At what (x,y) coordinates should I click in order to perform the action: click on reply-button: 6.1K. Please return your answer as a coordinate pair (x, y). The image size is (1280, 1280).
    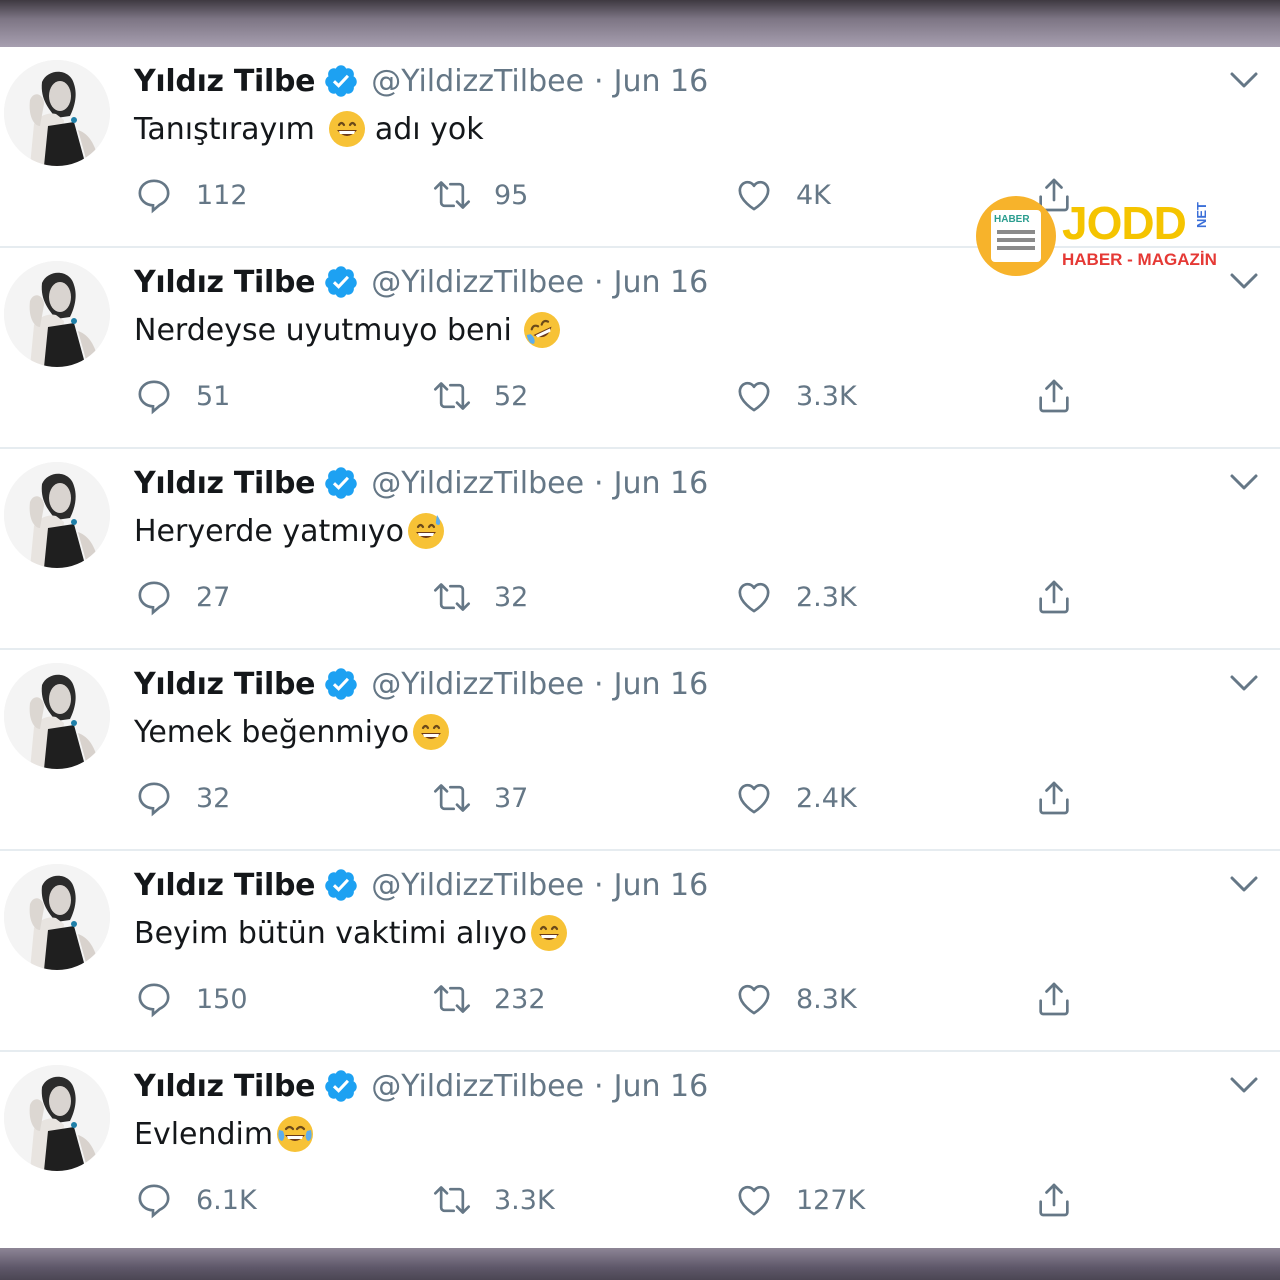
    Looking at the image, I should click on (195, 1200).